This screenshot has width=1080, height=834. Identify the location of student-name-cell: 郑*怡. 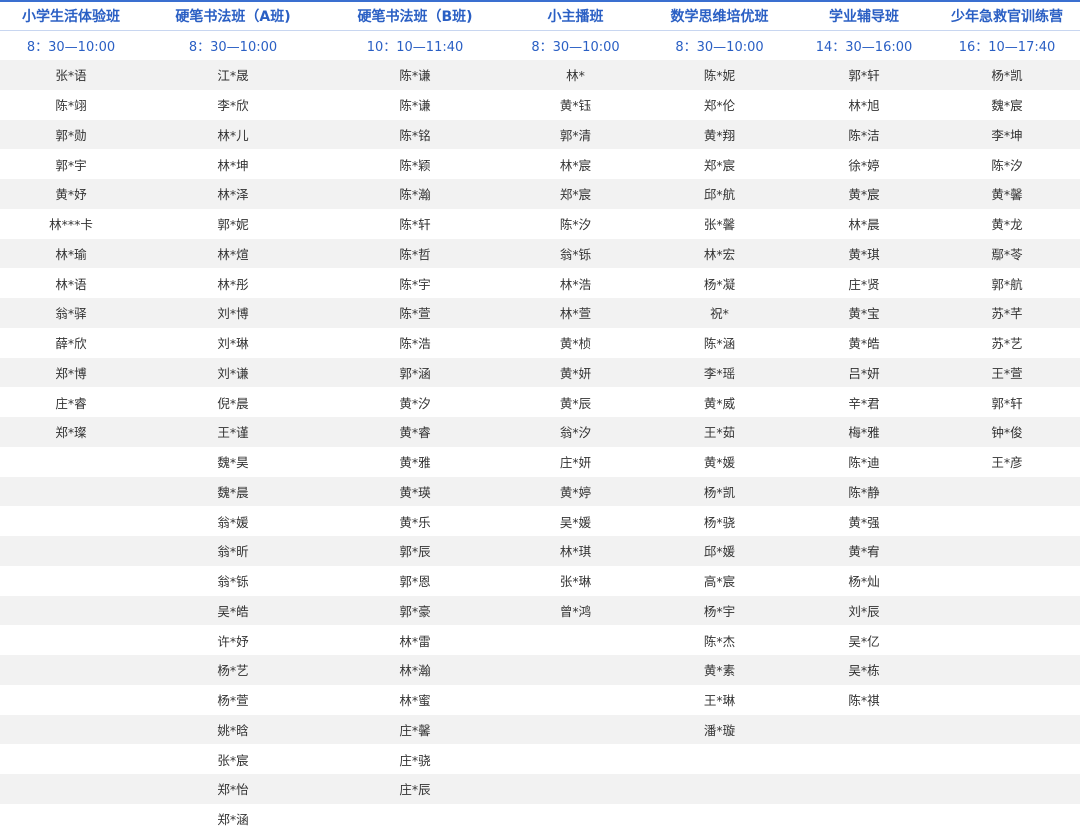
(233, 789).